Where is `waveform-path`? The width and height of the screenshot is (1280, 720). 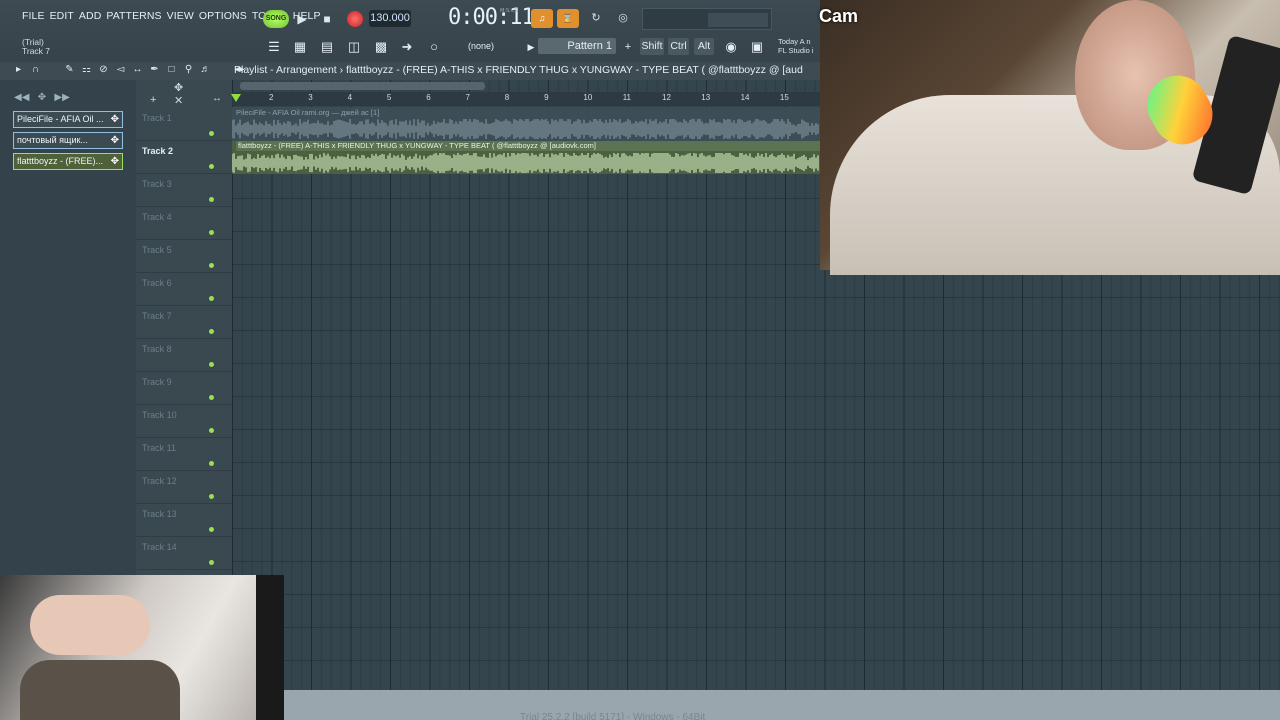 waveform-path is located at coordinates (525, 129).